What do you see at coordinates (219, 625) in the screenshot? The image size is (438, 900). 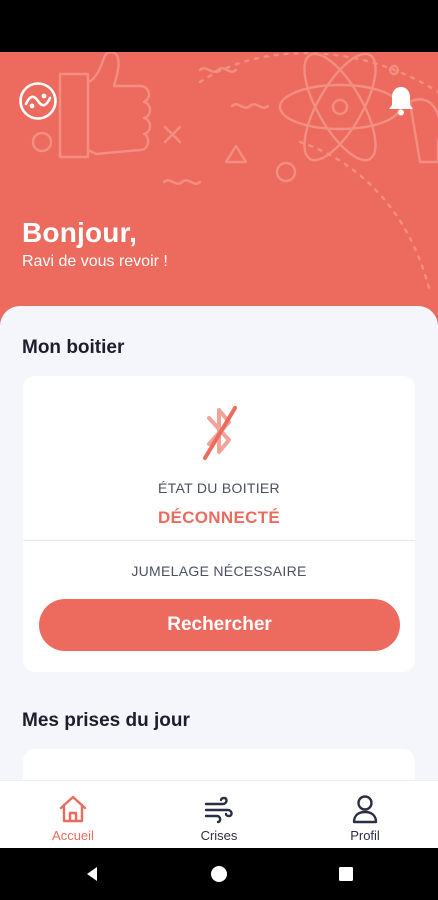 I see `search-button: Rechercher` at bounding box center [219, 625].